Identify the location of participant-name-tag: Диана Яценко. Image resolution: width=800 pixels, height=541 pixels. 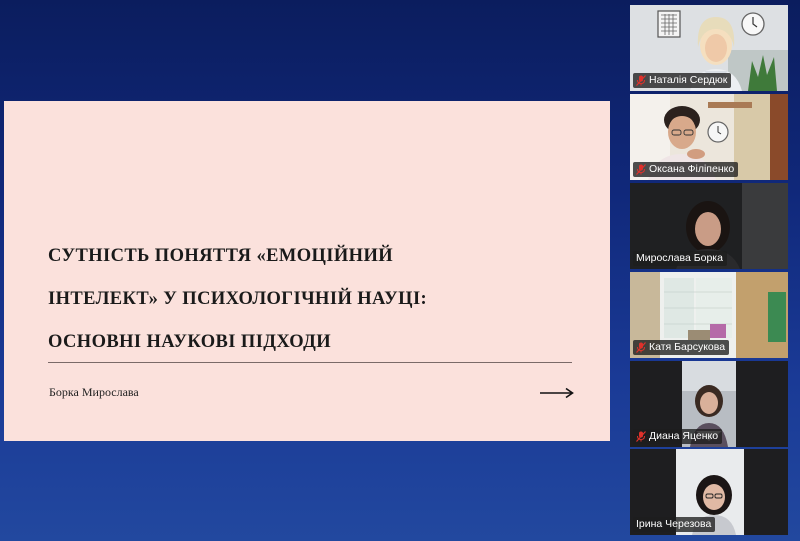
(678, 436).